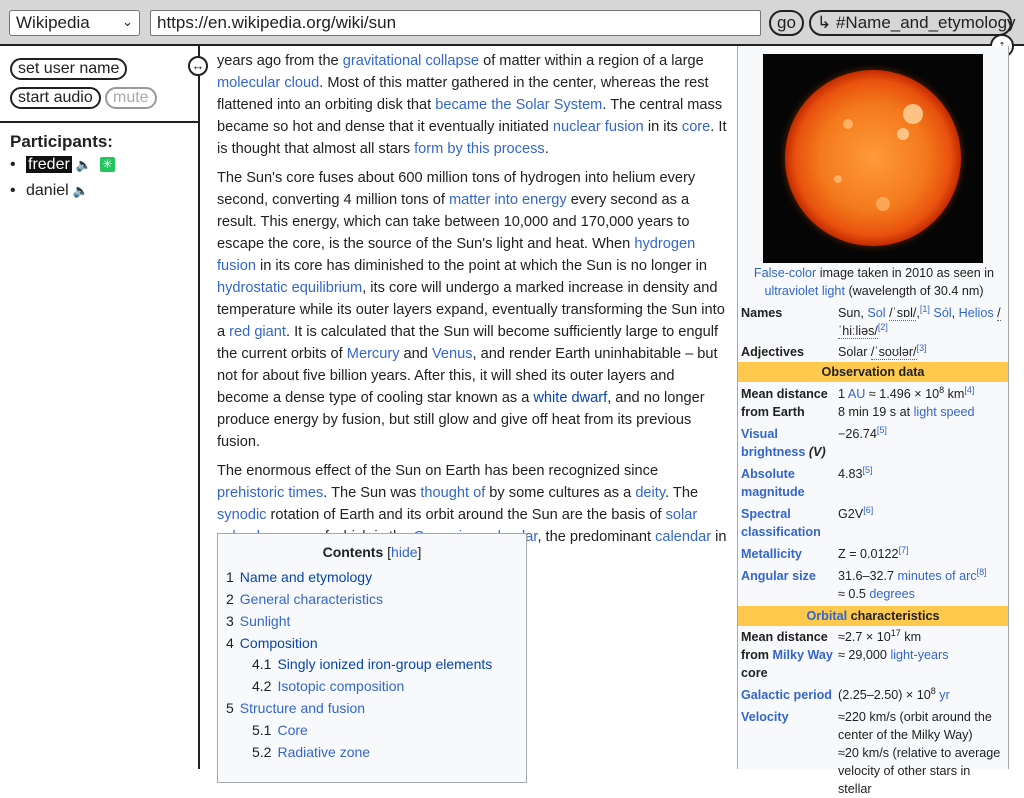  I want to click on light-speed-link: light speed, so click(944, 412).